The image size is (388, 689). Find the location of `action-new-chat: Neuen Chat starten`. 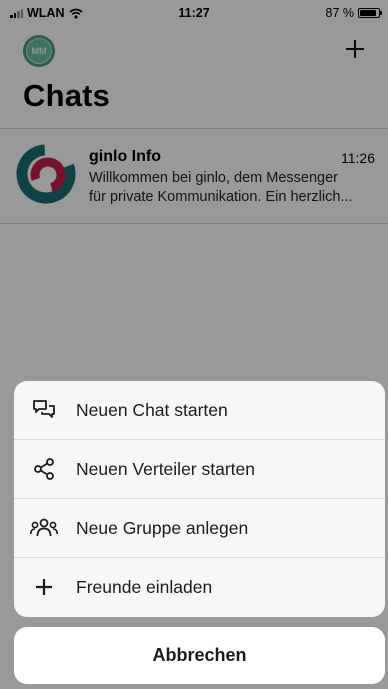

action-new-chat: Neuen Chat starten is located at coordinates (199, 410).